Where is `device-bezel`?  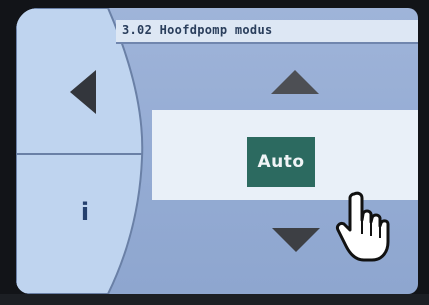 device-bezel is located at coordinates (214, 299).